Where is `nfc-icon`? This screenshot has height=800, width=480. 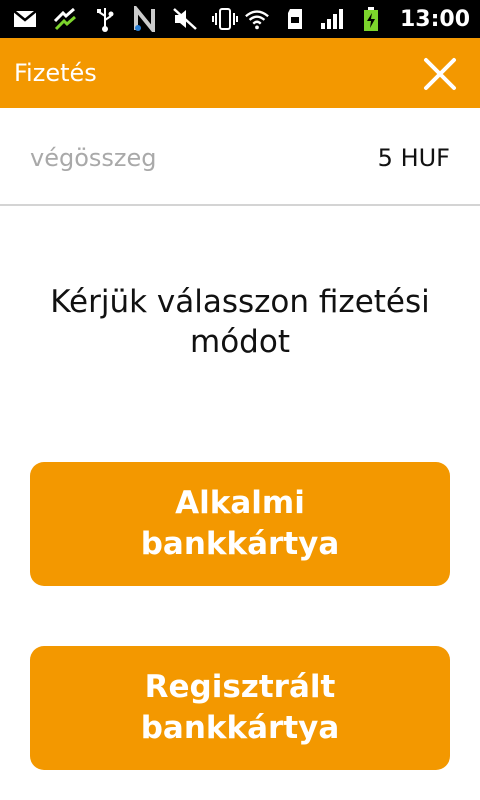 nfc-icon is located at coordinates (145, 19).